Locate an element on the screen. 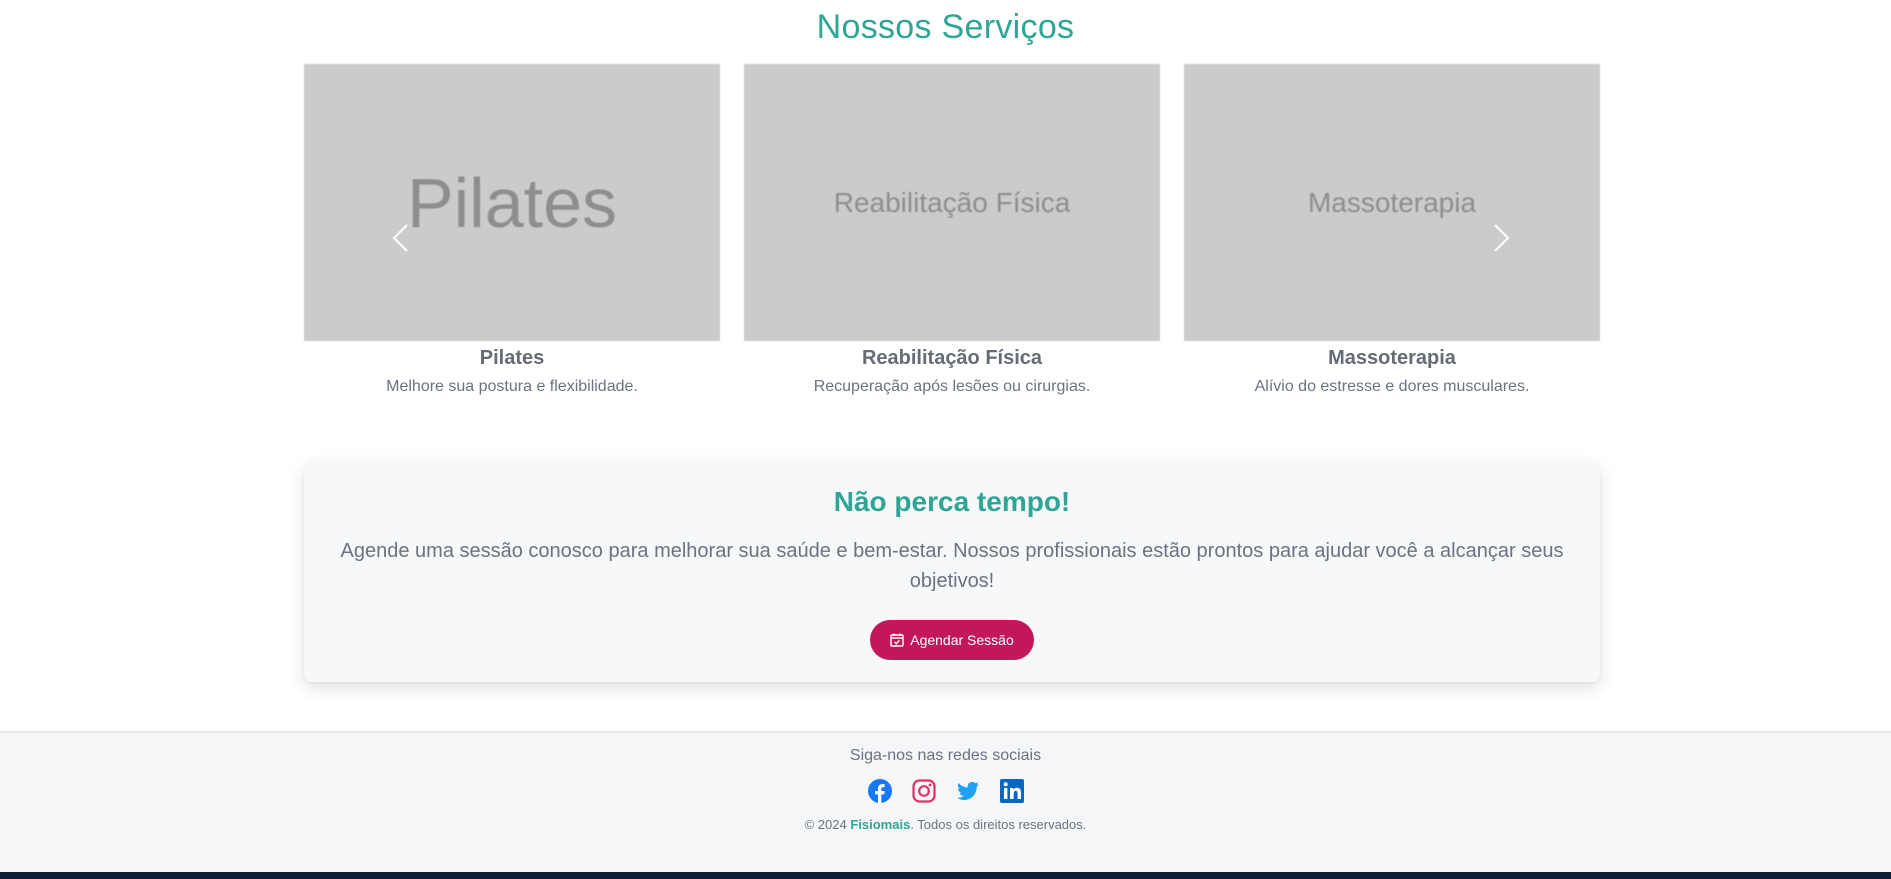  twitter-icon is located at coordinates (967, 790).